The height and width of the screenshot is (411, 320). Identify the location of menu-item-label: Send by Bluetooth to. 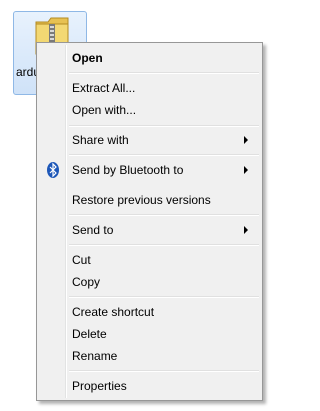
(128, 170).